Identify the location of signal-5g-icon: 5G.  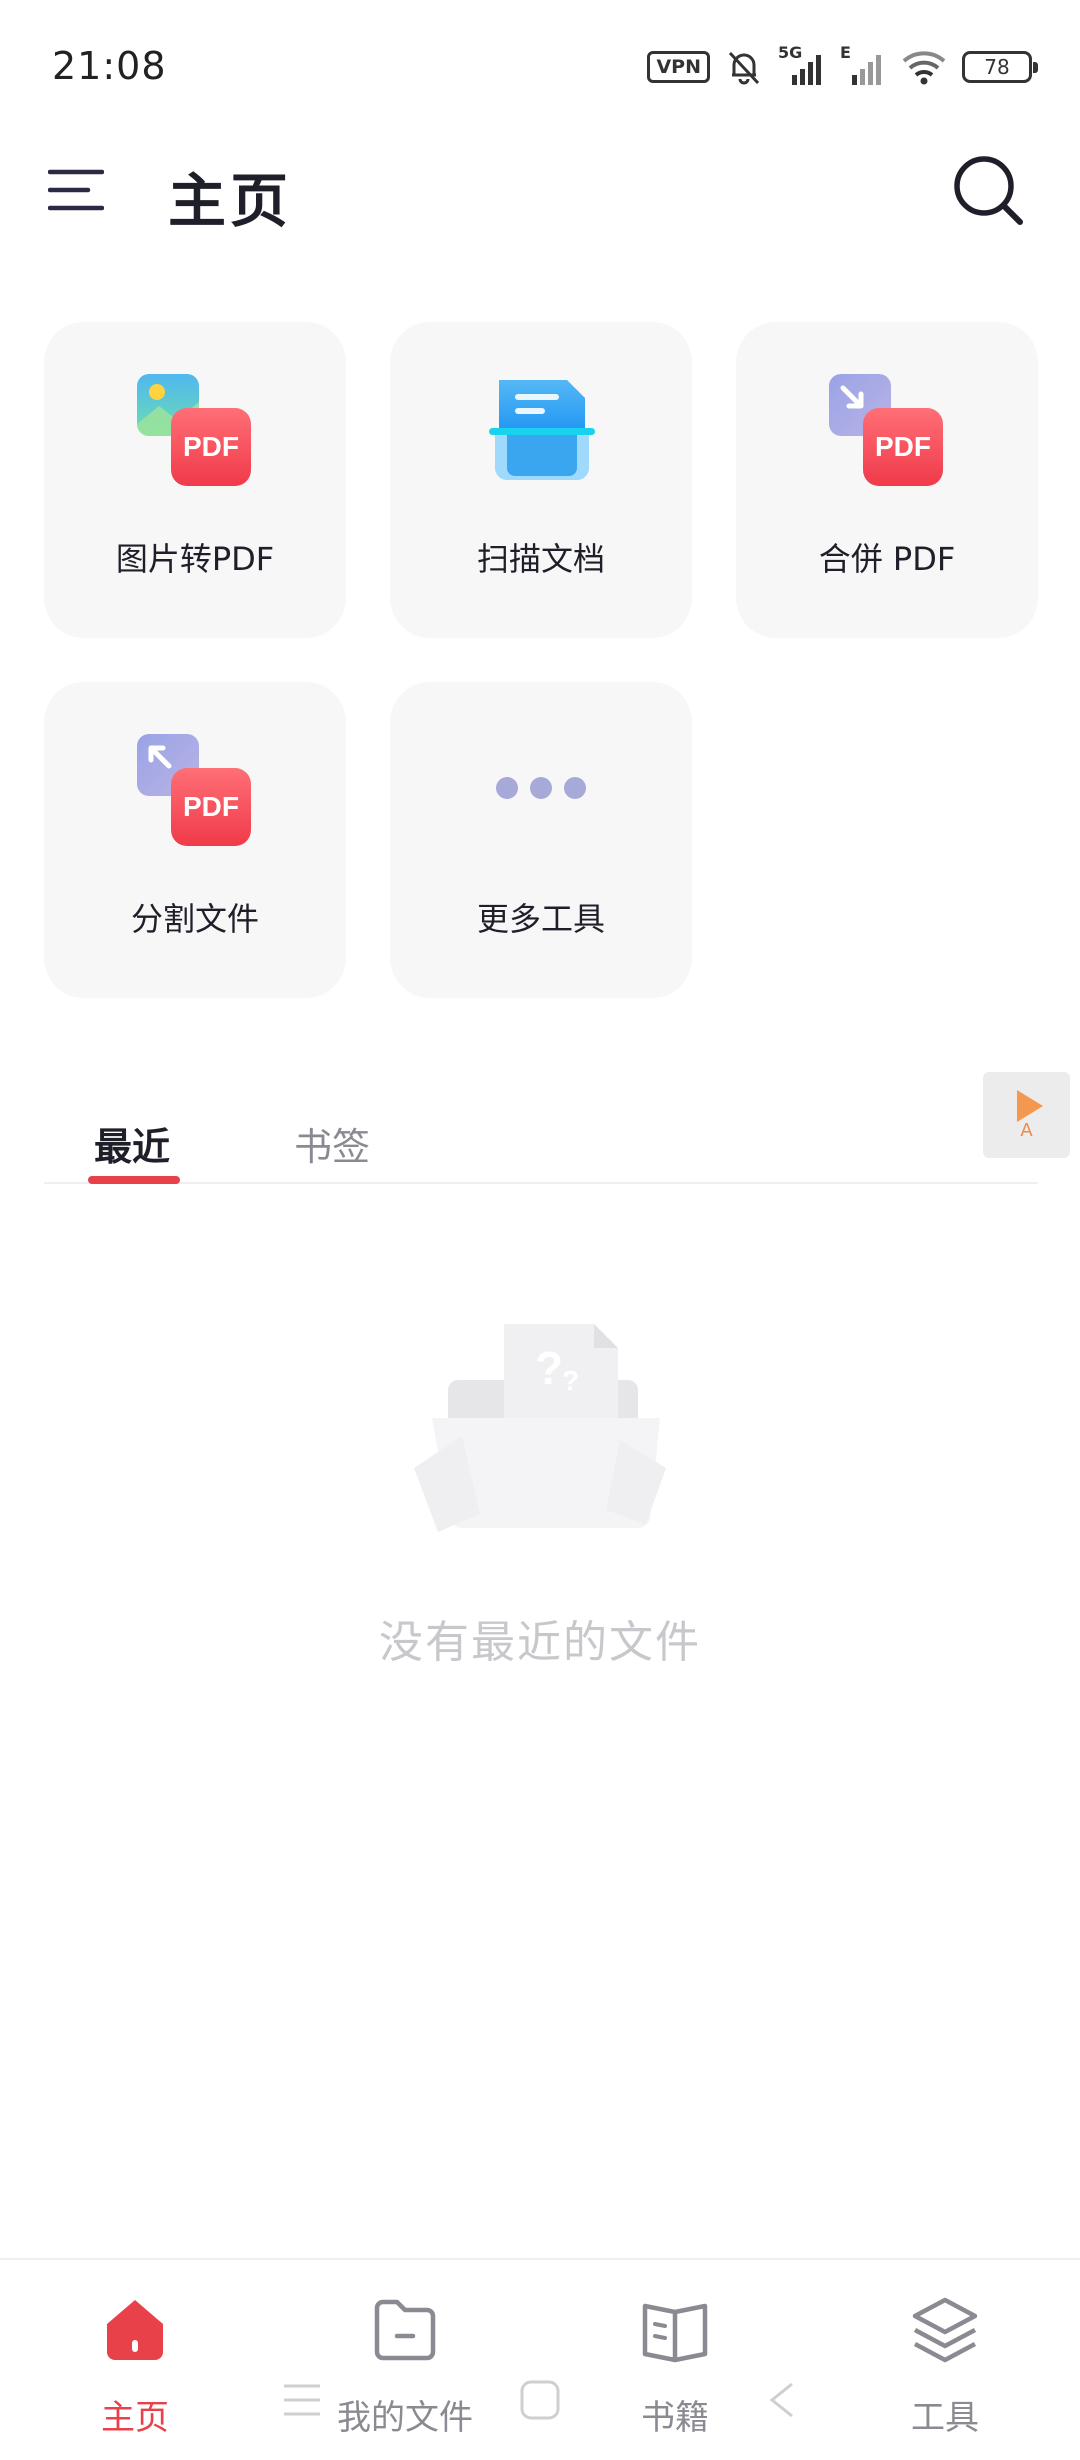
(802, 65).